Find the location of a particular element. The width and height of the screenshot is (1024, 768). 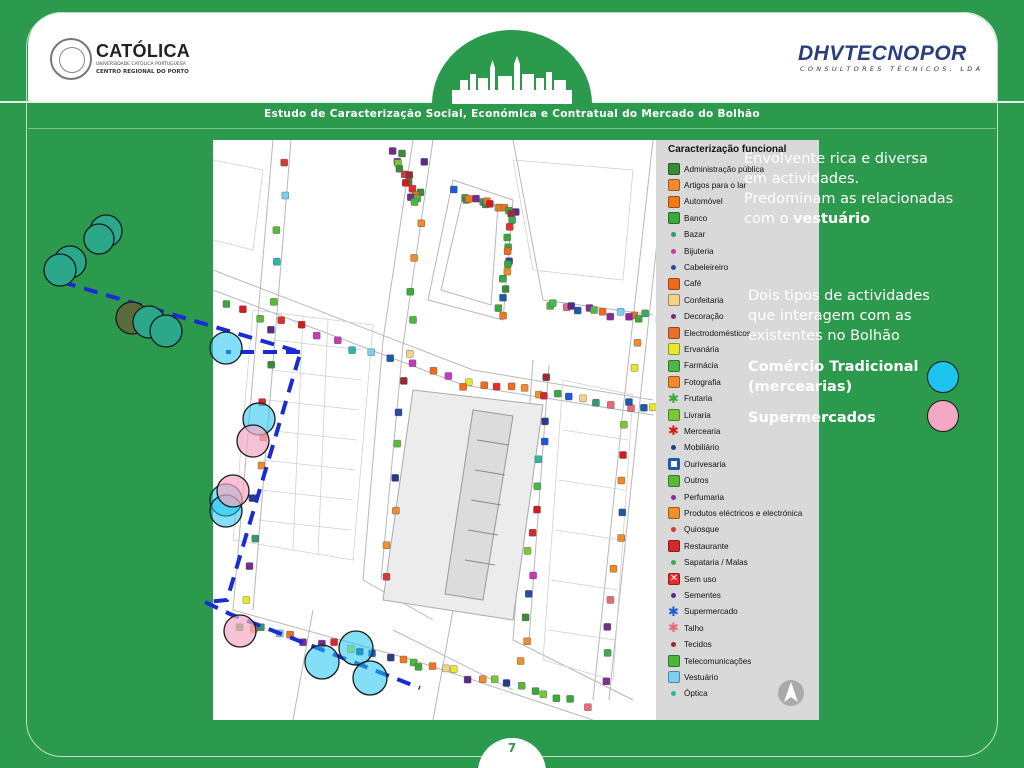

legend-item: Quiosque is located at coordinates (693, 530).